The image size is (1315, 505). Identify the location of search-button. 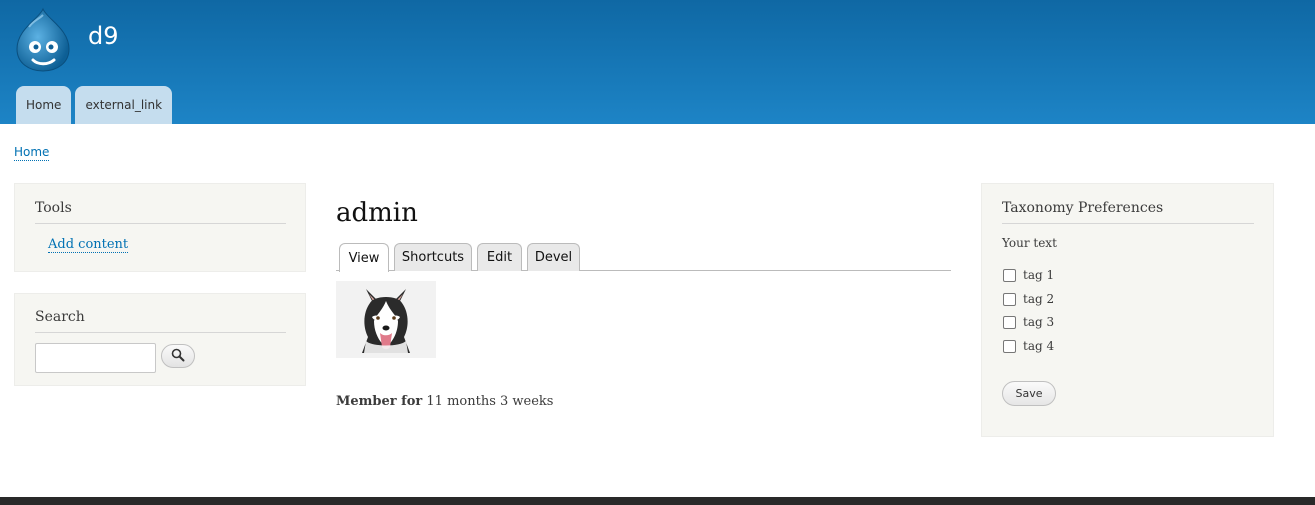
(178, 356).